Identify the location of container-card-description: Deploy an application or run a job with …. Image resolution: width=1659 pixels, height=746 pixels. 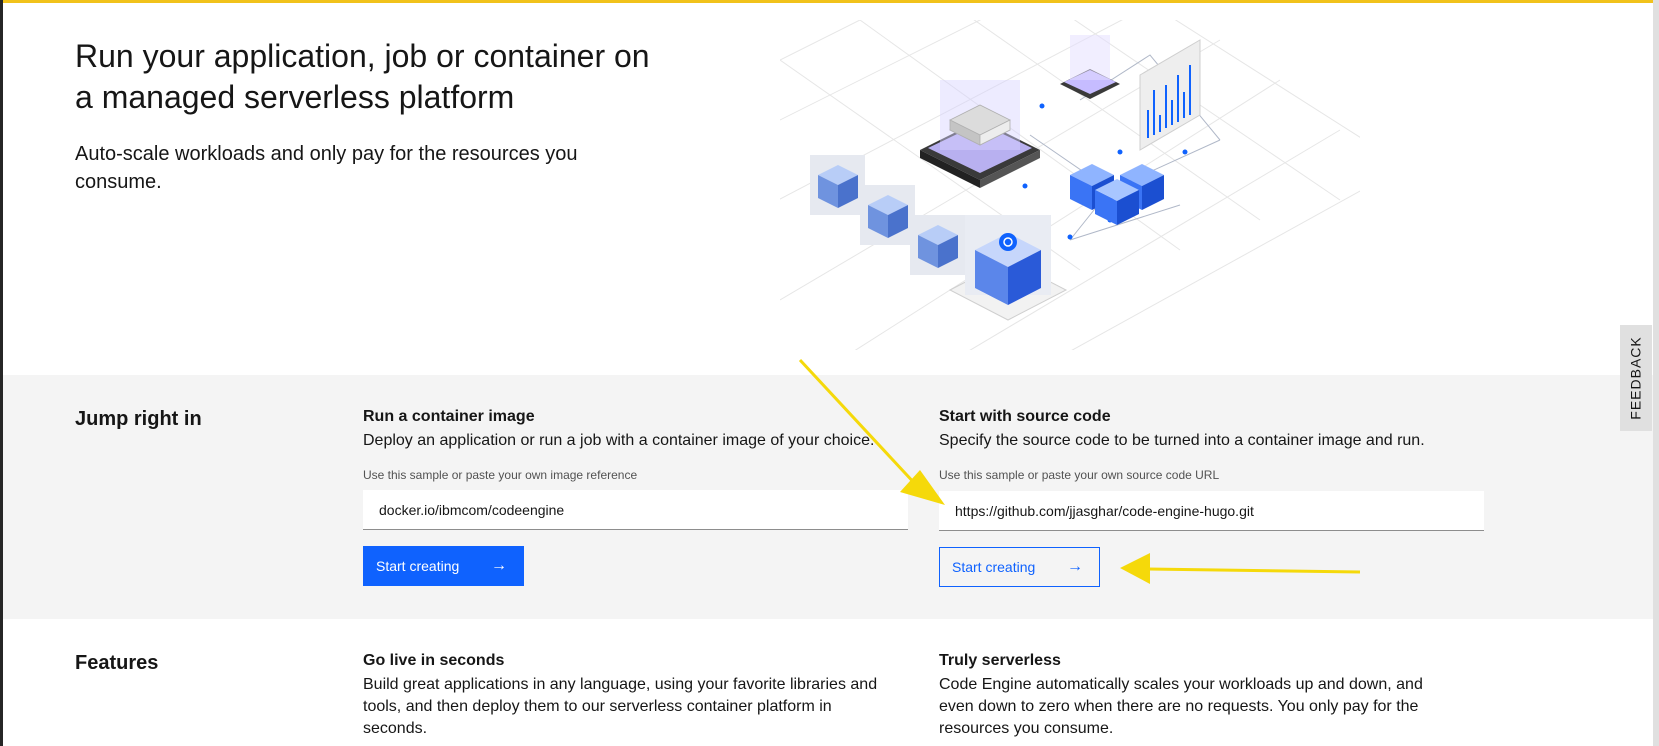
(619, 440).